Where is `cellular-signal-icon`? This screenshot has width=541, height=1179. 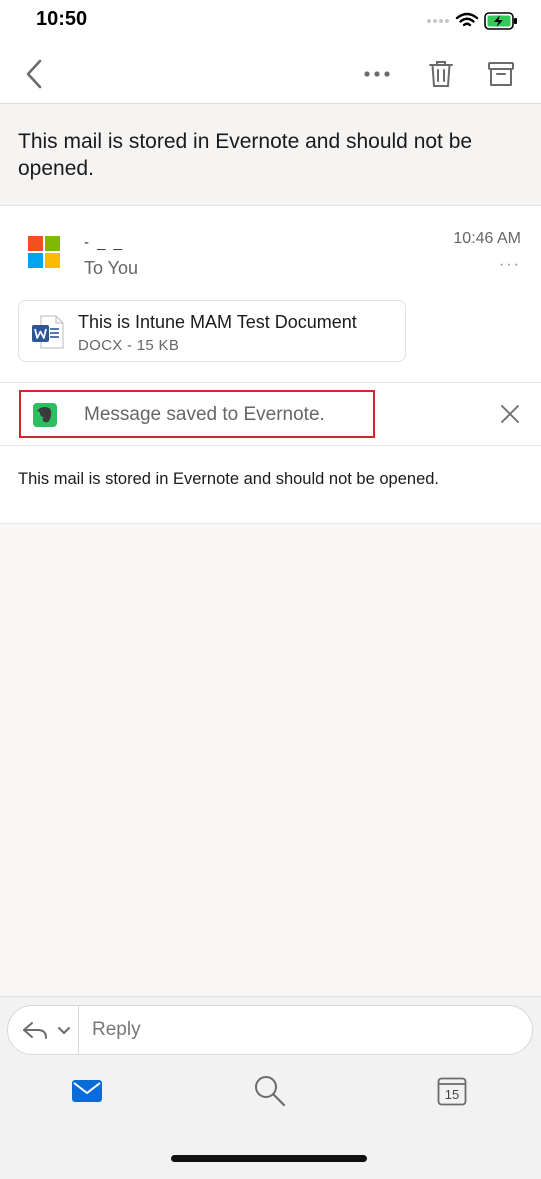
cellular-signal-icon is located at coordinates (438, 21).